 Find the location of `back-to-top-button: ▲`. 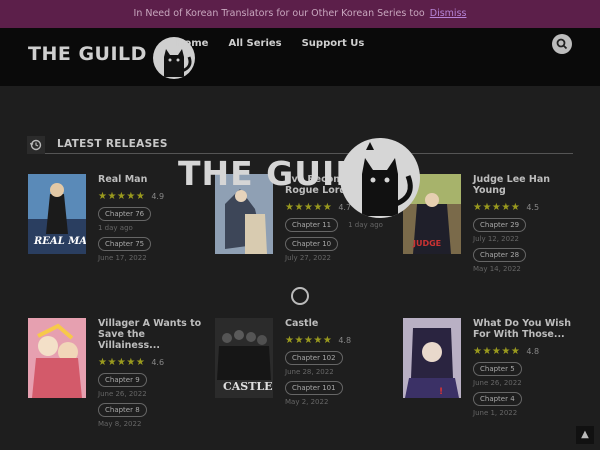

back-to-top-button: ▲ is located at coordinates (585, 435).